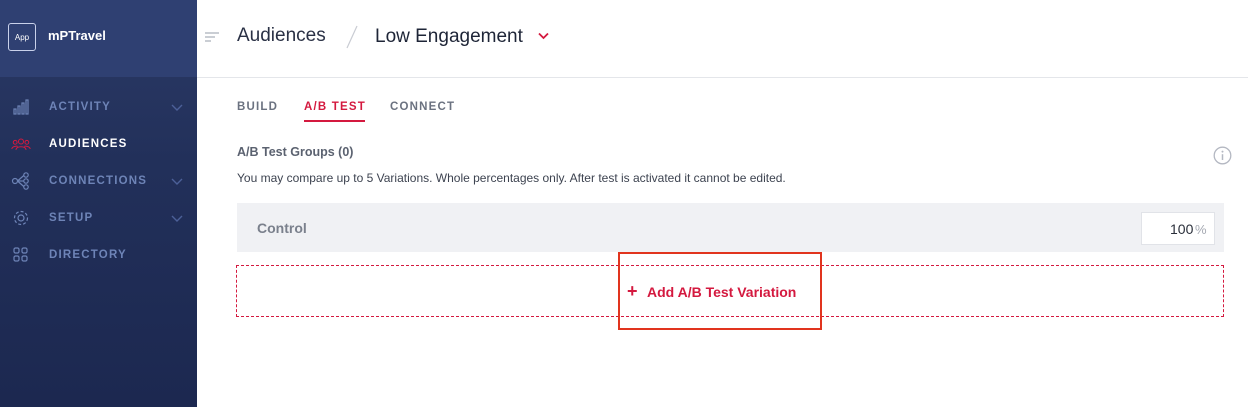 Image resolution: width=1248 pixels, height=407 pixels. What do you see at coordinates (720, 291) in the screenshot?
I see `highlight-annotation` at bounding box center [720, 291].